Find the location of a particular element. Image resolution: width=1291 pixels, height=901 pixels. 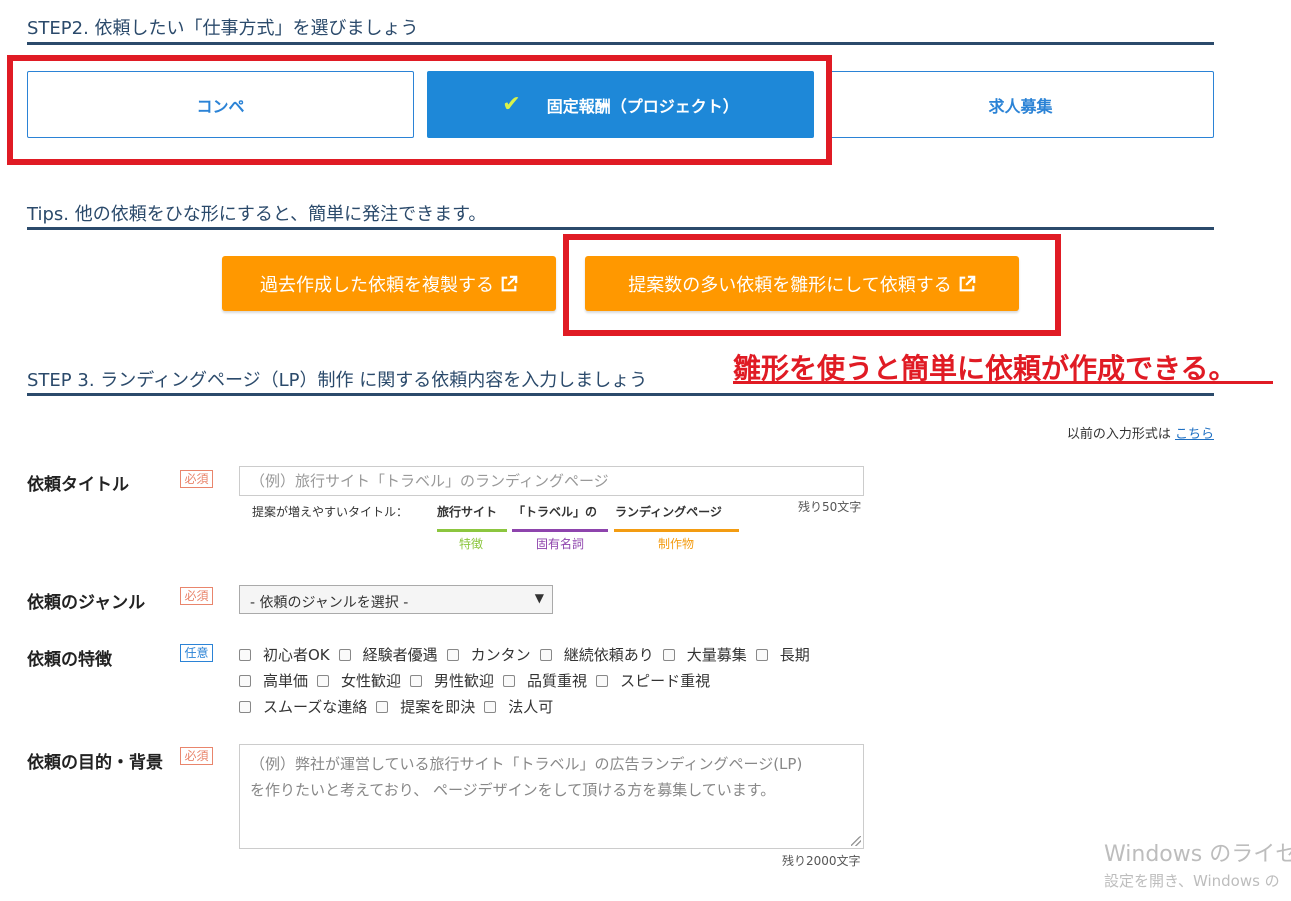

features-row-2: 高単価 女性歓迎 男性歓迎 品質重視 スピード重視 is located at coordinates (479, 680).